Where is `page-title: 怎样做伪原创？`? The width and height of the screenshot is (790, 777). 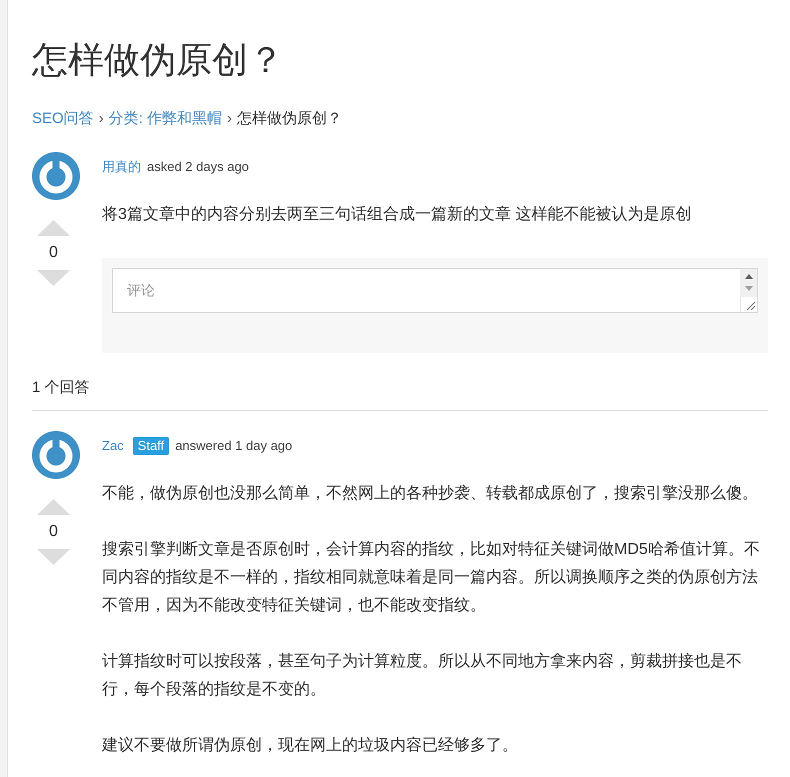
page-title: 怎样做伪原创？ is located at coordinates (158, 60).